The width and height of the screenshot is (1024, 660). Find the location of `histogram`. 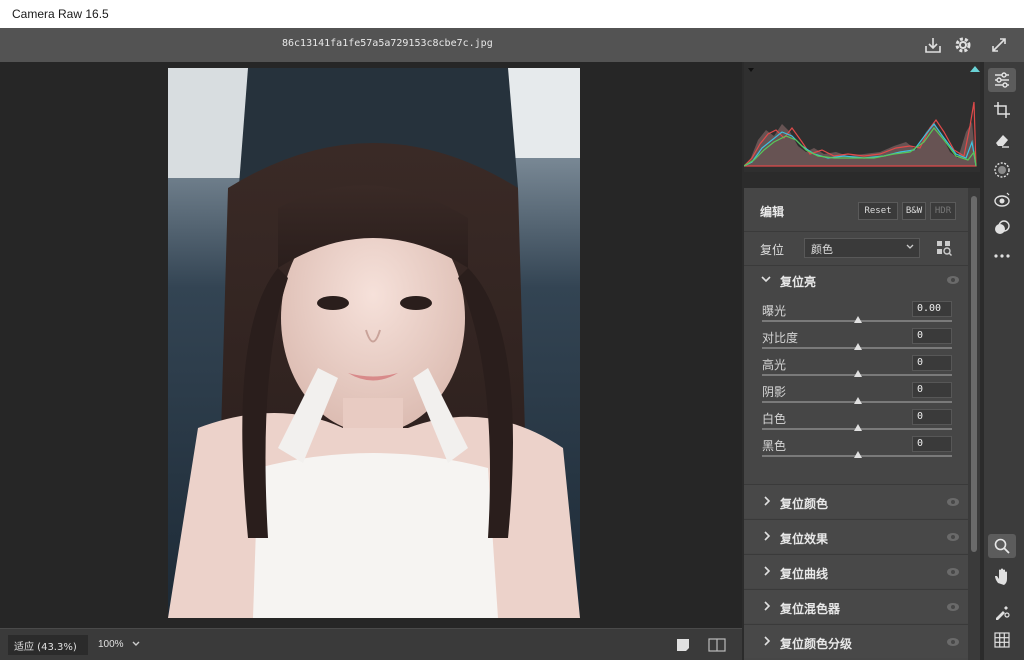

histogram is located at coordinates (861, 117).